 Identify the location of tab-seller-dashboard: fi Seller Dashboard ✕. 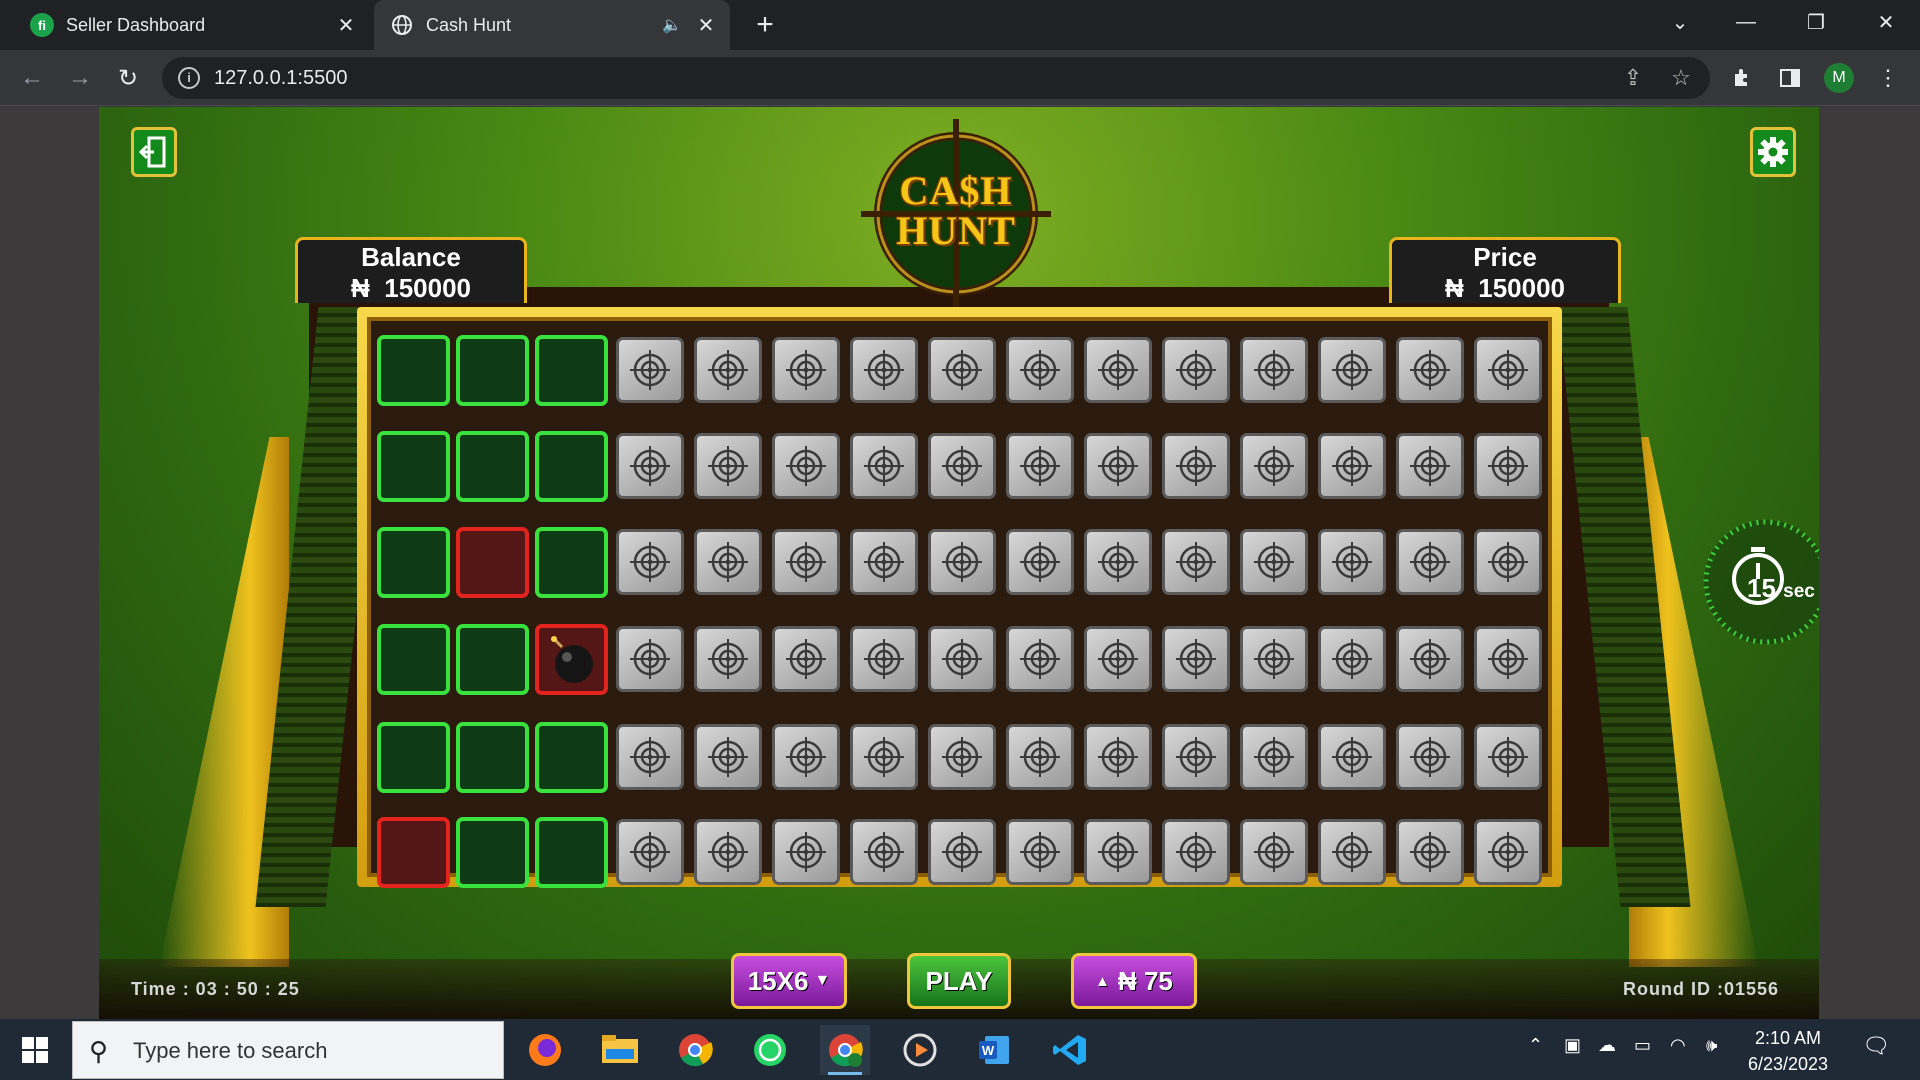
(192, 25).